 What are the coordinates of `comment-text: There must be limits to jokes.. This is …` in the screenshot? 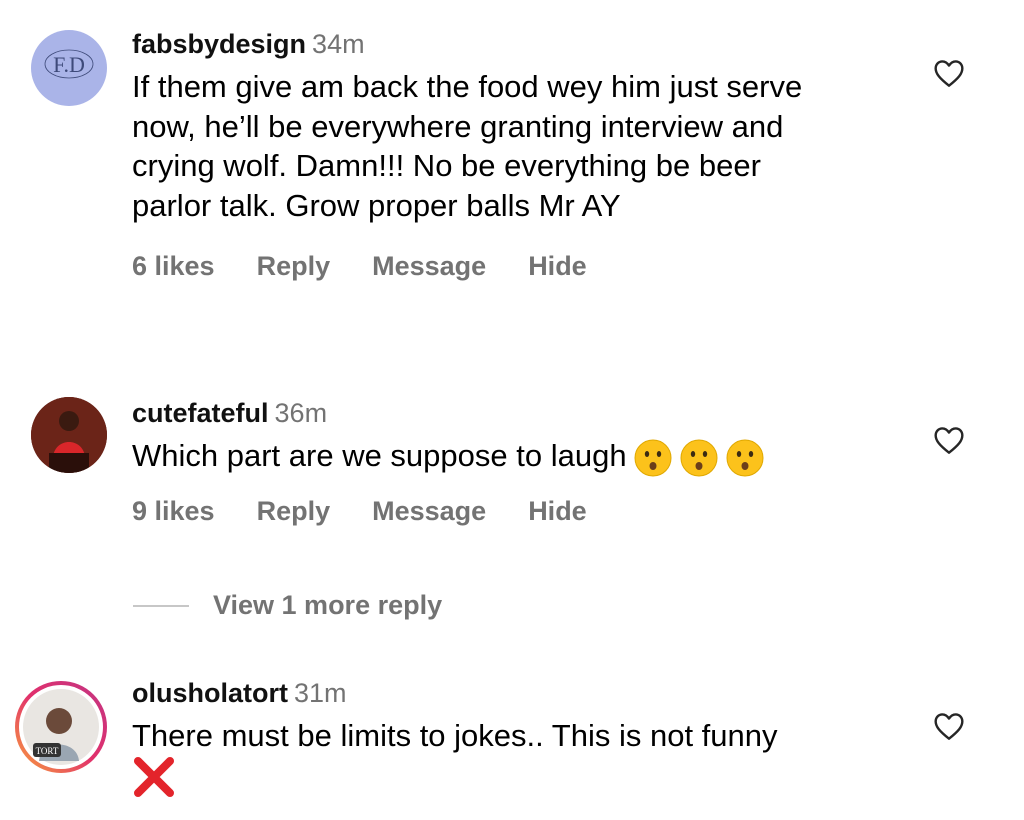 It's located at (497, 757).